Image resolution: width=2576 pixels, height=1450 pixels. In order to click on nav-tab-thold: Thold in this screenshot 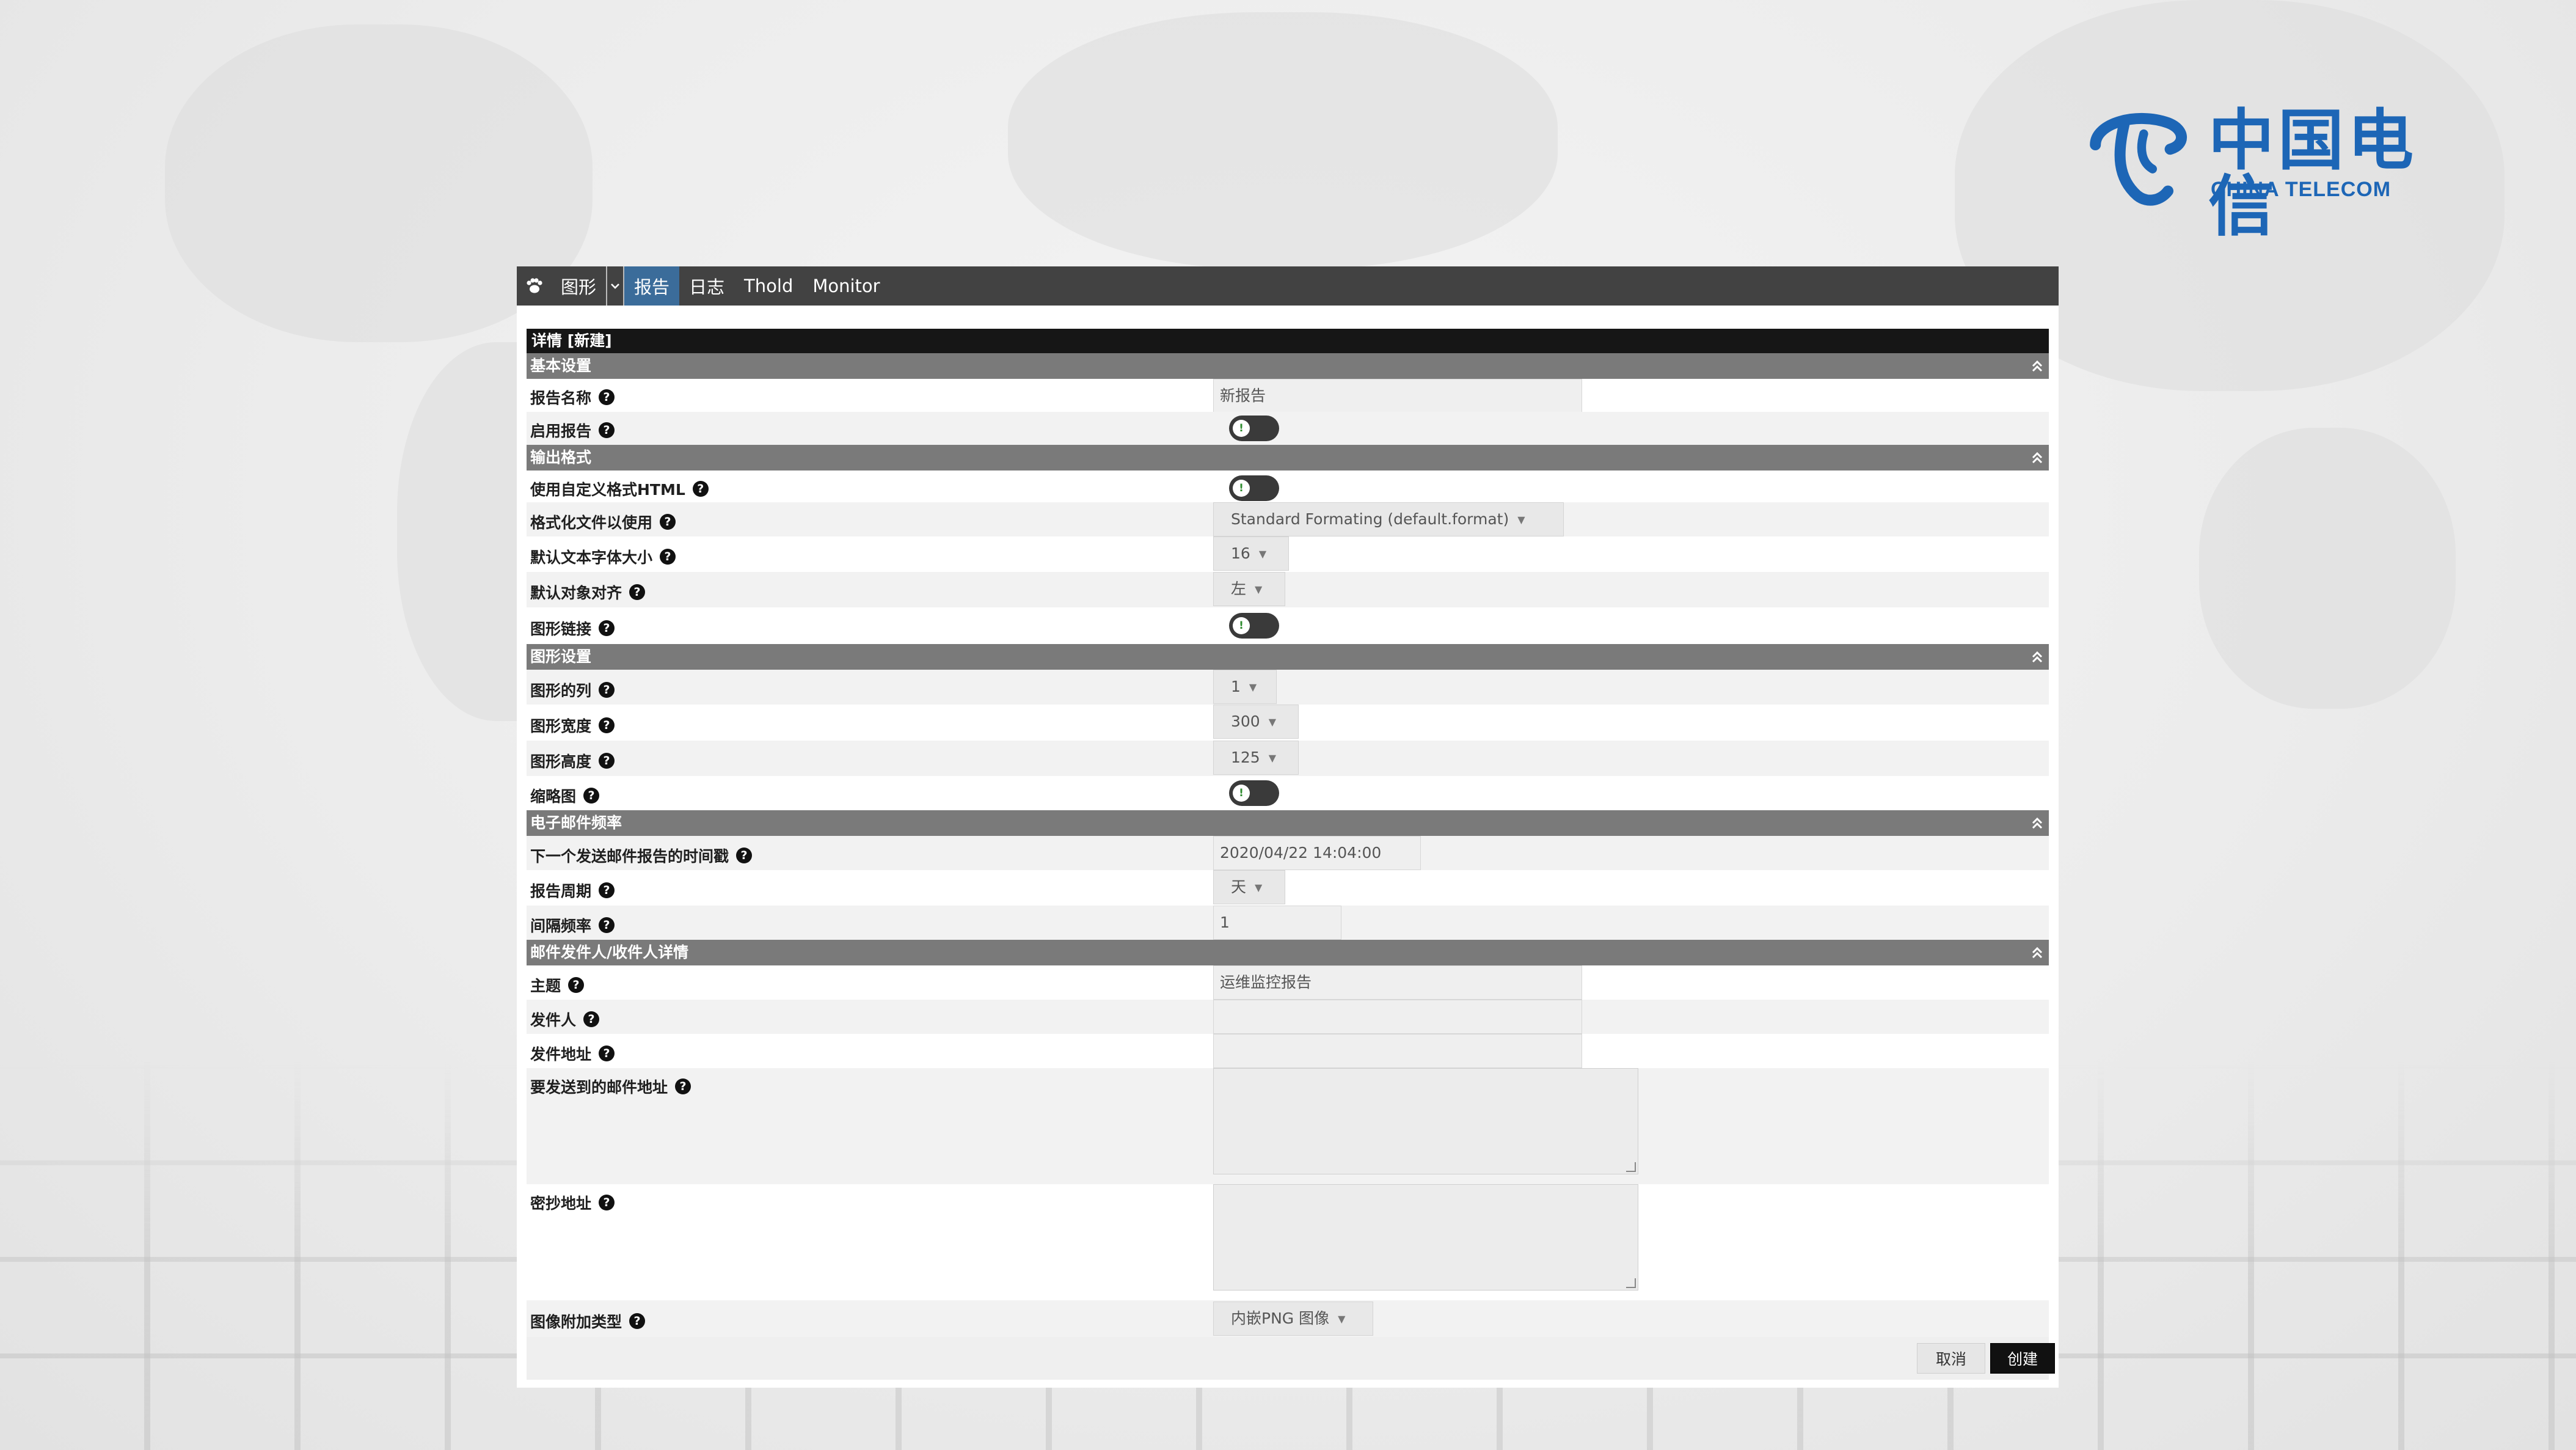, I will do `click(768, 286)`.